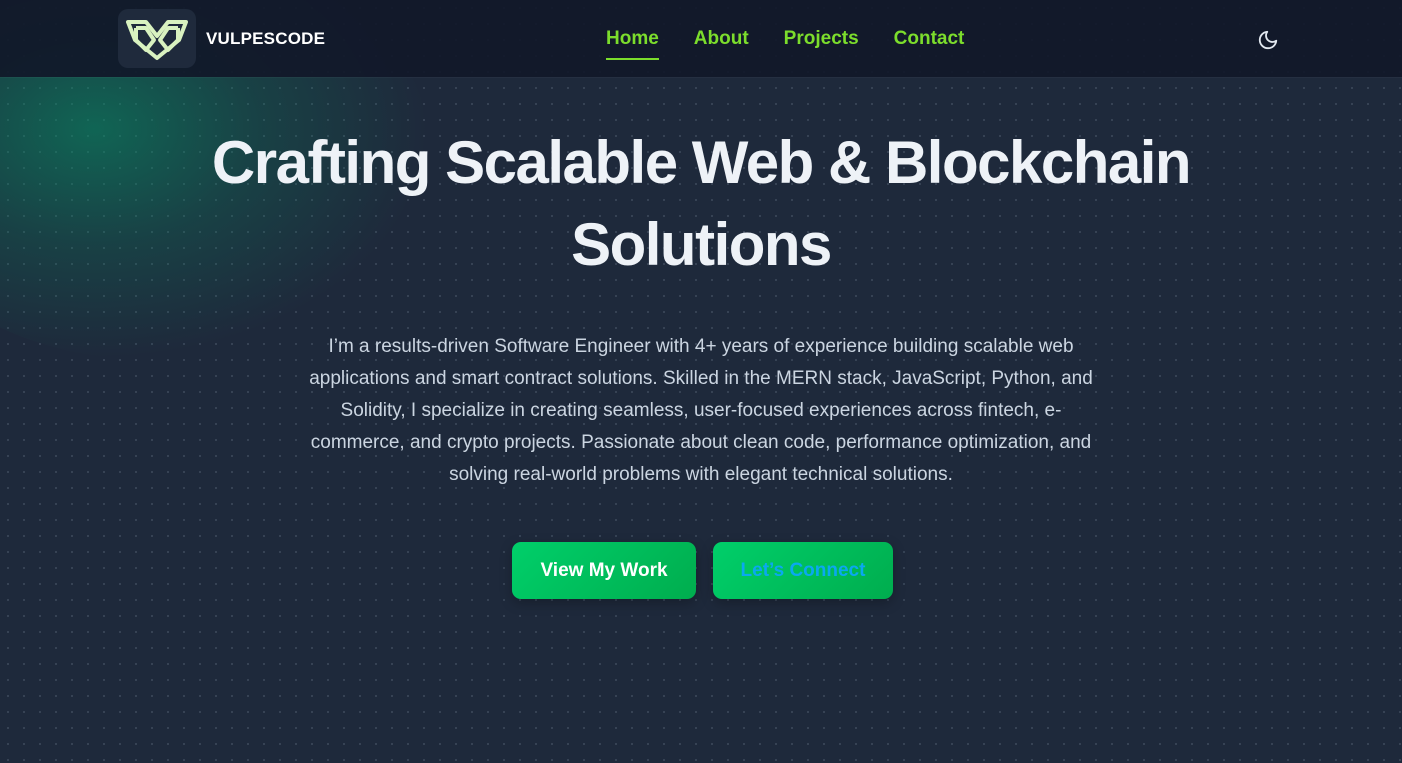 The width and height of the screenshot is (1402, 763). I want to click on hero-title-line-2: Solutions, so click(701, 244).